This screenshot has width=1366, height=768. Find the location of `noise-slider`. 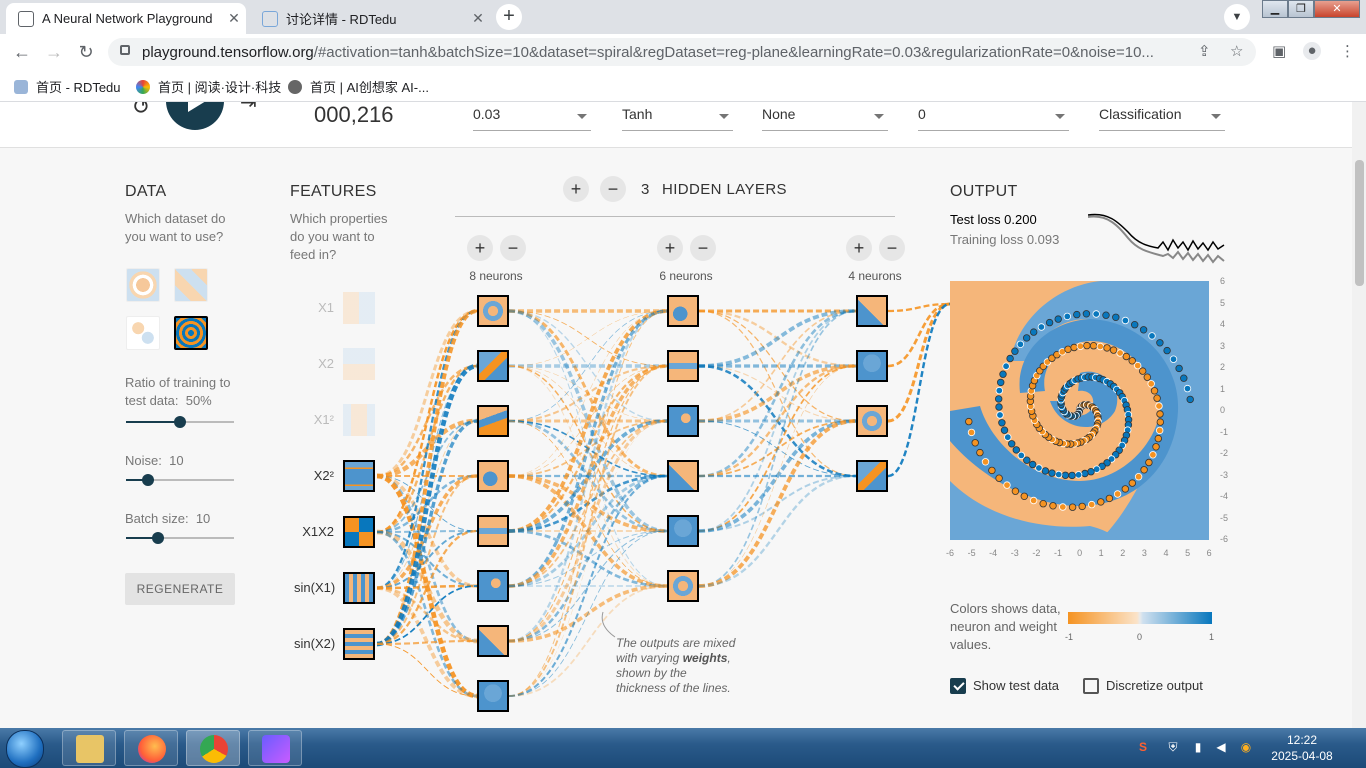

noise-slider is located at coordinates (180, 480).